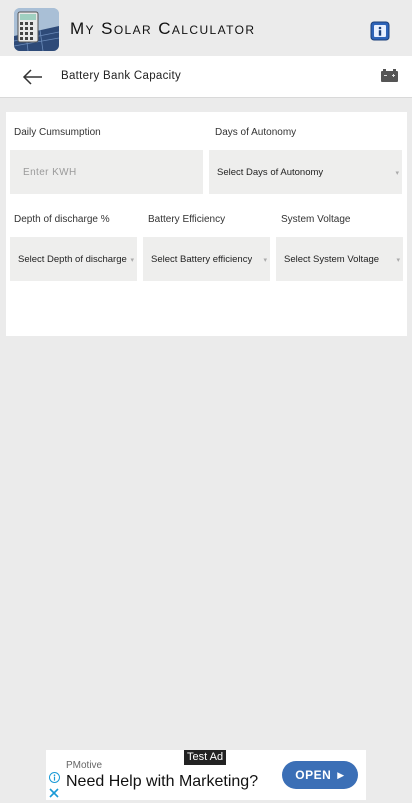  What do you see at coordinates (57, 132) in the screenshot?
I see `daily-consumption-label: Daily Cumsumption` at bounding box center [57, 132].